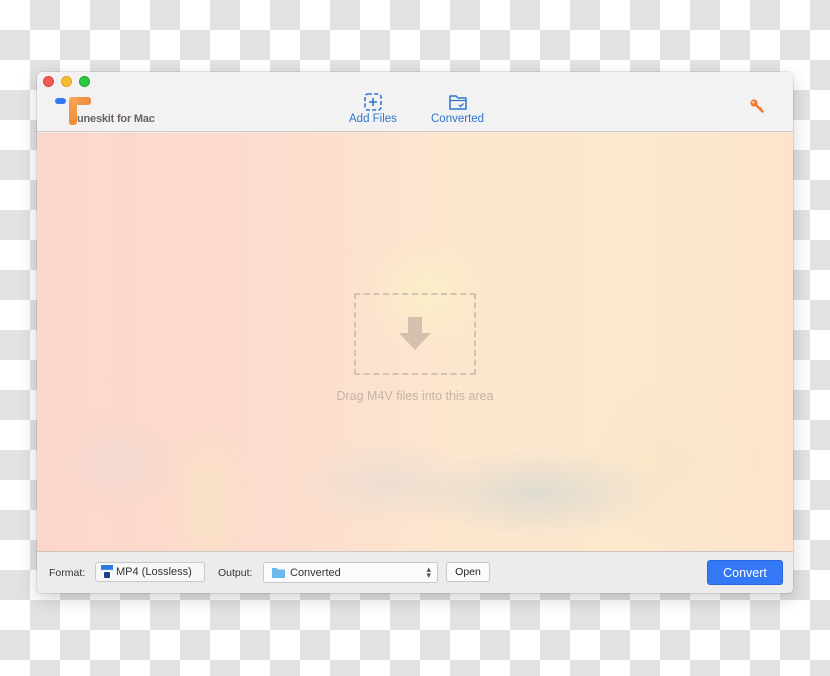 Image resolution: width=830 pixels, height=676 pixels. Describe the element at coordinates (154, 572) in the screenshot. I see `format-value: MP4 (Lossless)` at that location.